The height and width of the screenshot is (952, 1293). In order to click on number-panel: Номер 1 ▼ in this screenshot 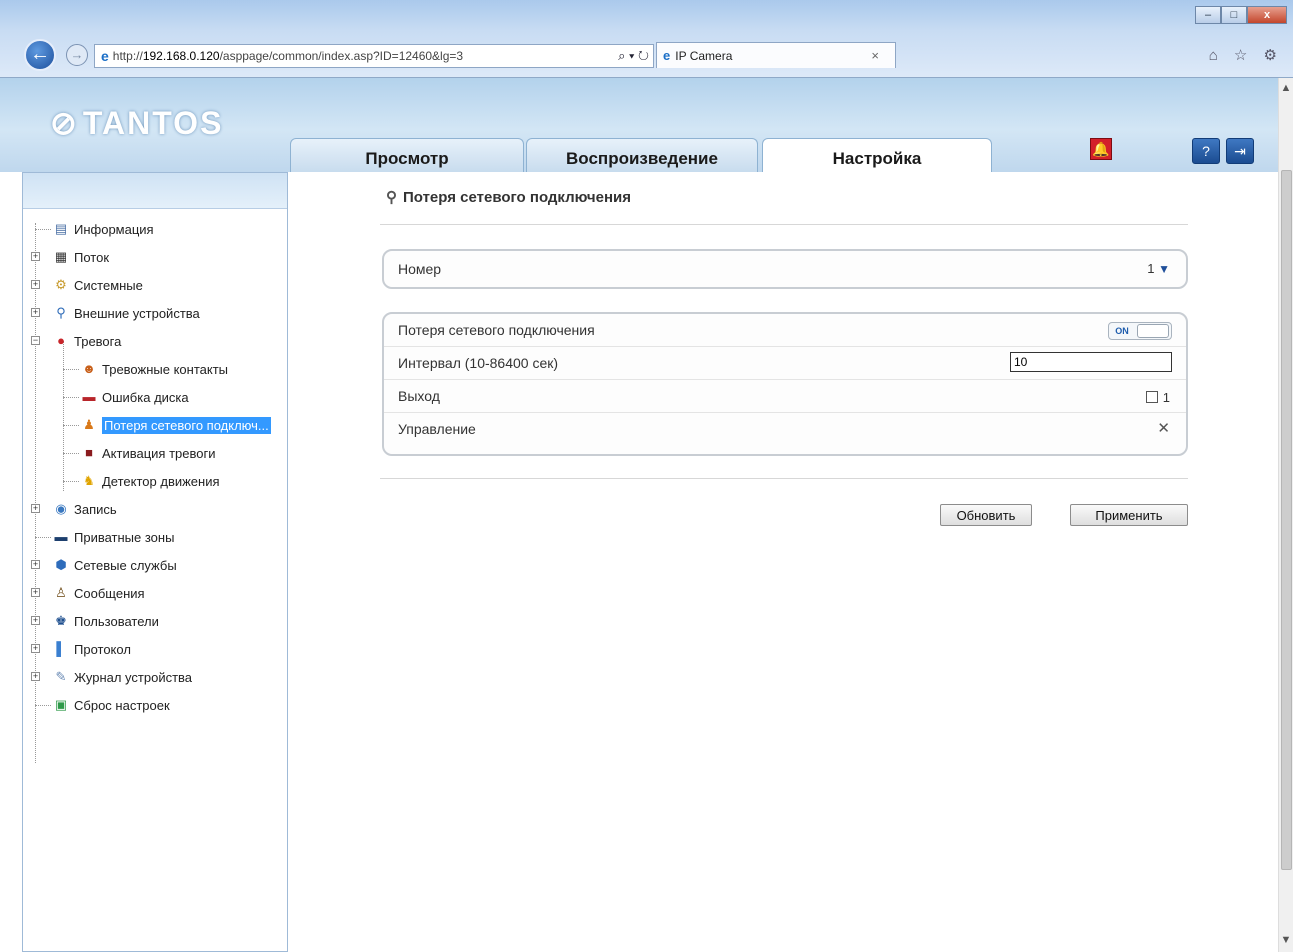, I will do `click(785, 269)`.